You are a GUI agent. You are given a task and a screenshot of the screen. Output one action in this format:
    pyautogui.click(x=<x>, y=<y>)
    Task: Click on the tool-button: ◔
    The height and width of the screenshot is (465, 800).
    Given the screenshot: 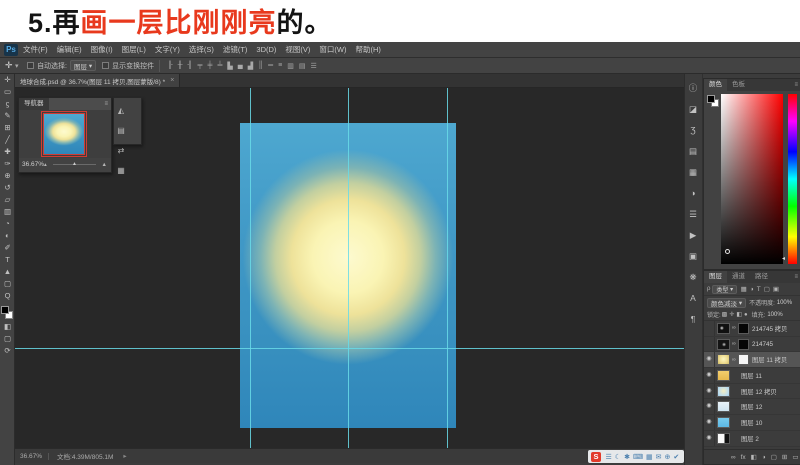 What is the action you would take?
    pyautogui.click(x=7, y=224)
    